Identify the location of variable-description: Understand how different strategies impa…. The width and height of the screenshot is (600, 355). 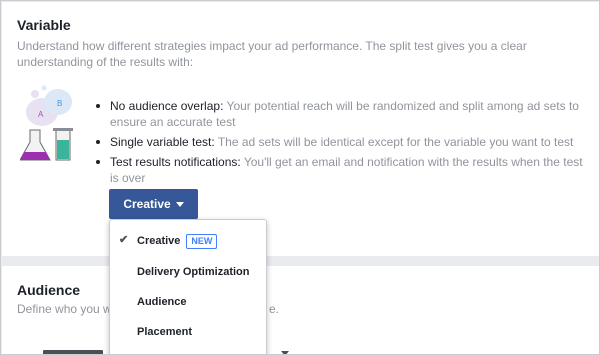
(272, 54).